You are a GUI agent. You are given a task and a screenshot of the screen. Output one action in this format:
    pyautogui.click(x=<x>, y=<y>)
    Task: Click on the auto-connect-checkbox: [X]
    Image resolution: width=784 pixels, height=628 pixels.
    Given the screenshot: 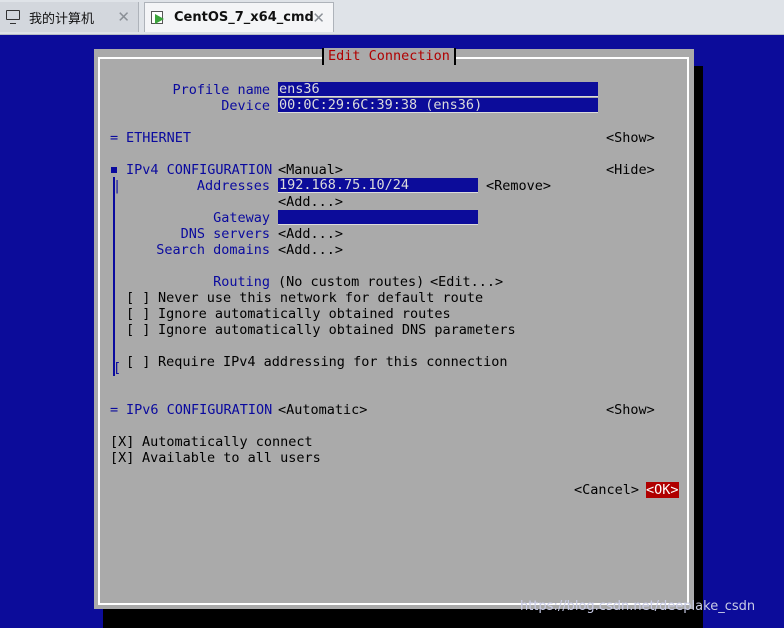 What is the action you would take?
    pyautogui.click(x=122, y=442)
    